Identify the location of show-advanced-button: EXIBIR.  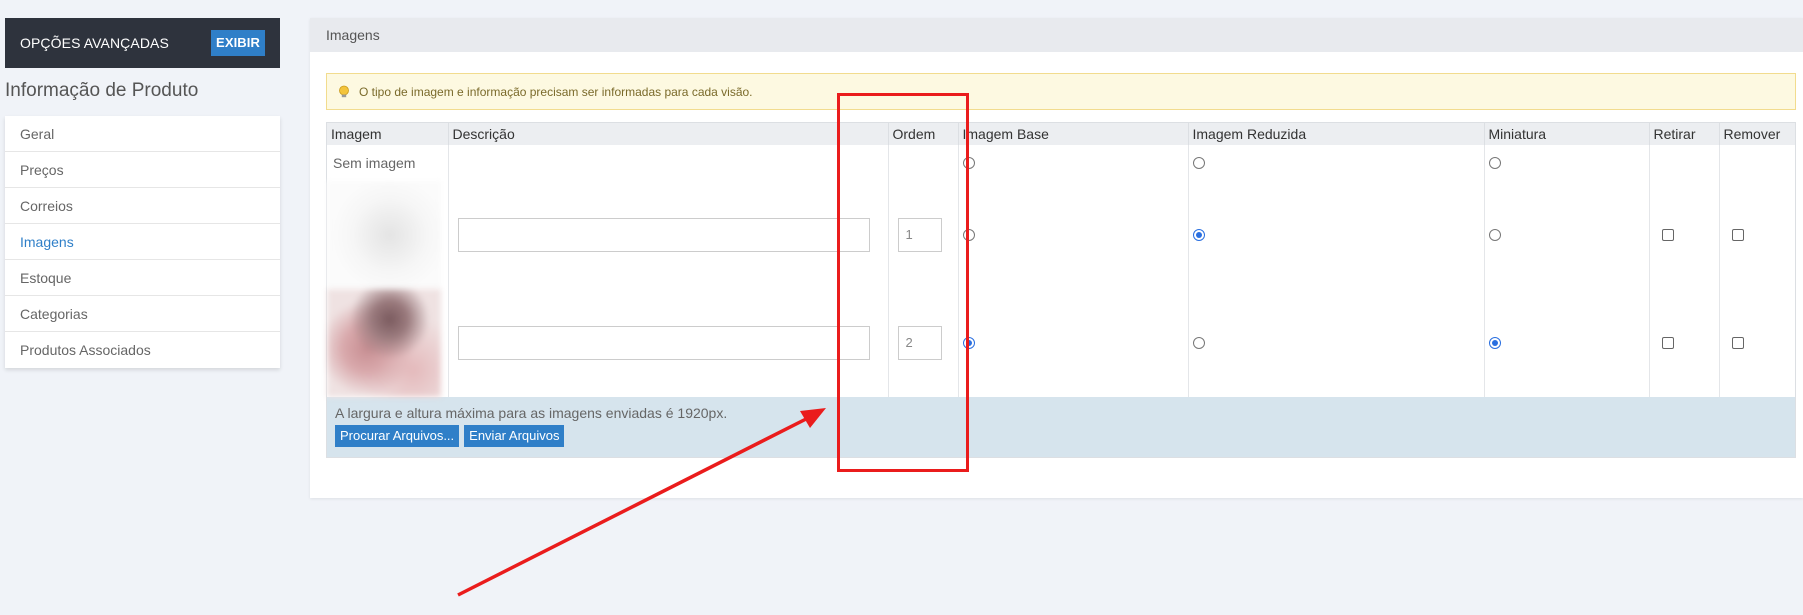
(238, 43).